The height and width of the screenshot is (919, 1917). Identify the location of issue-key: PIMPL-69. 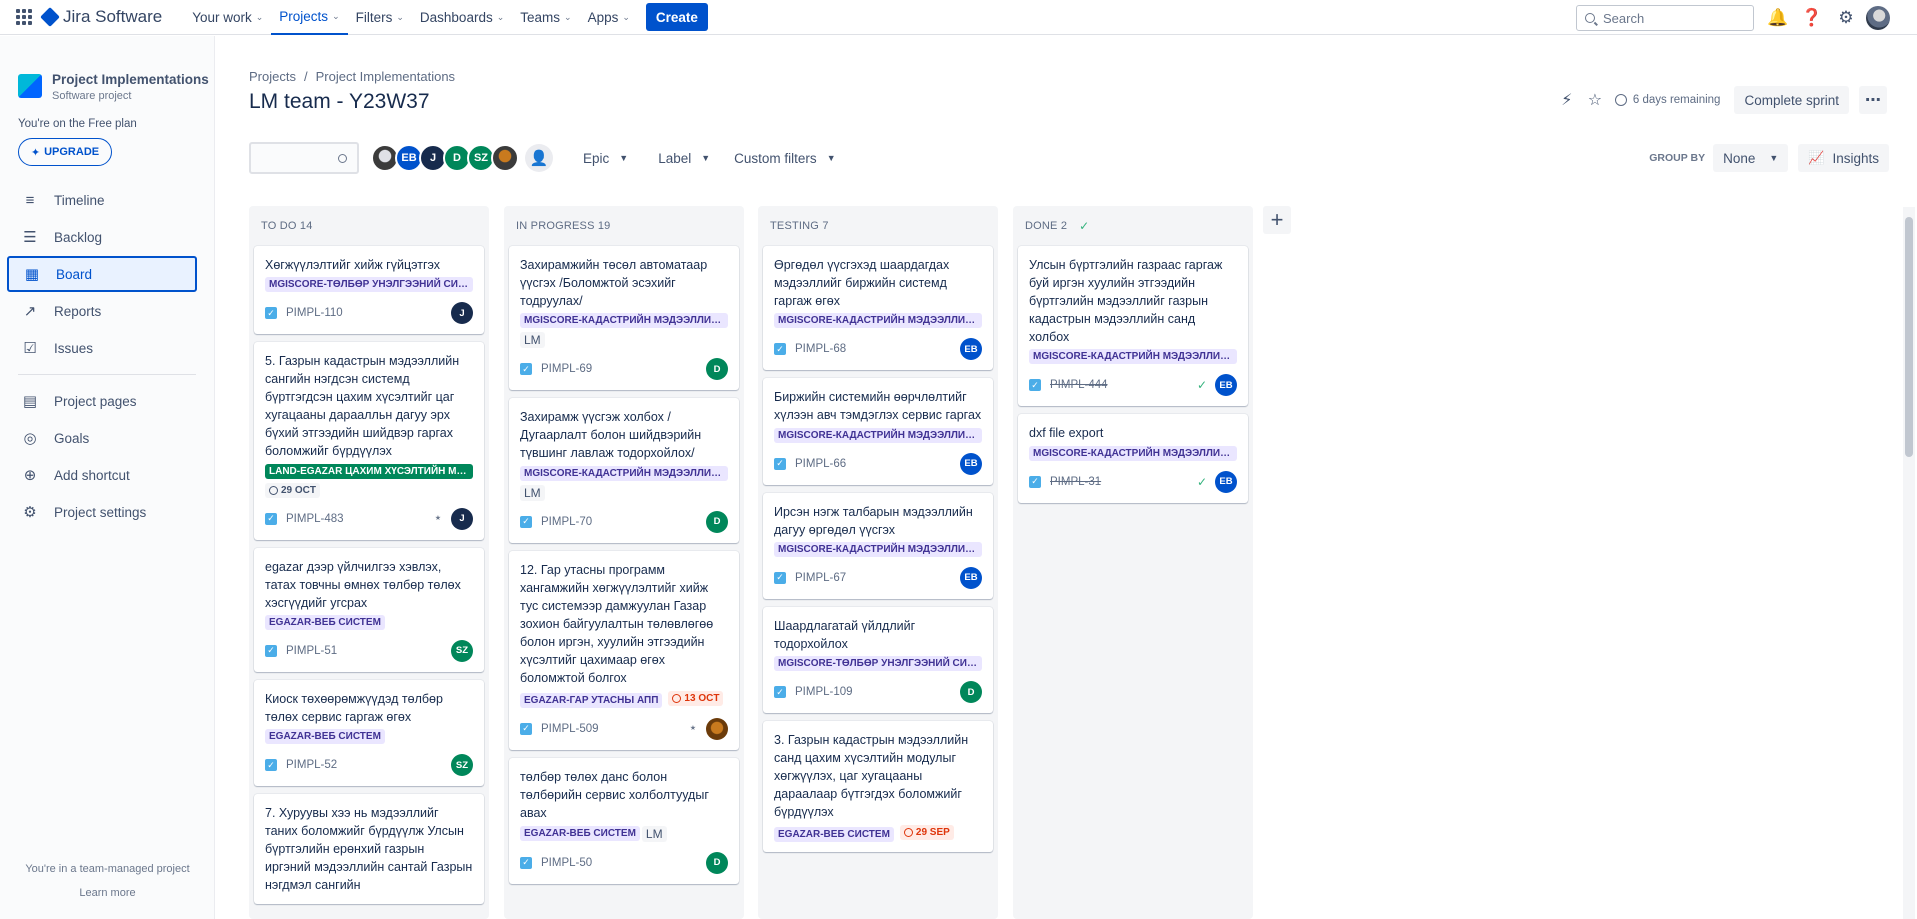
(566, 369).